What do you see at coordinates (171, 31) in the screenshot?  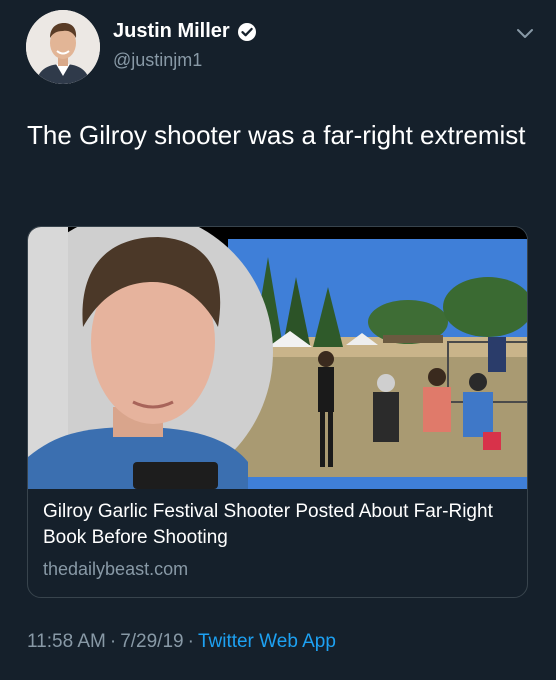 I see `author-display-name: Justin Miller` at bounding box center [171, 31].